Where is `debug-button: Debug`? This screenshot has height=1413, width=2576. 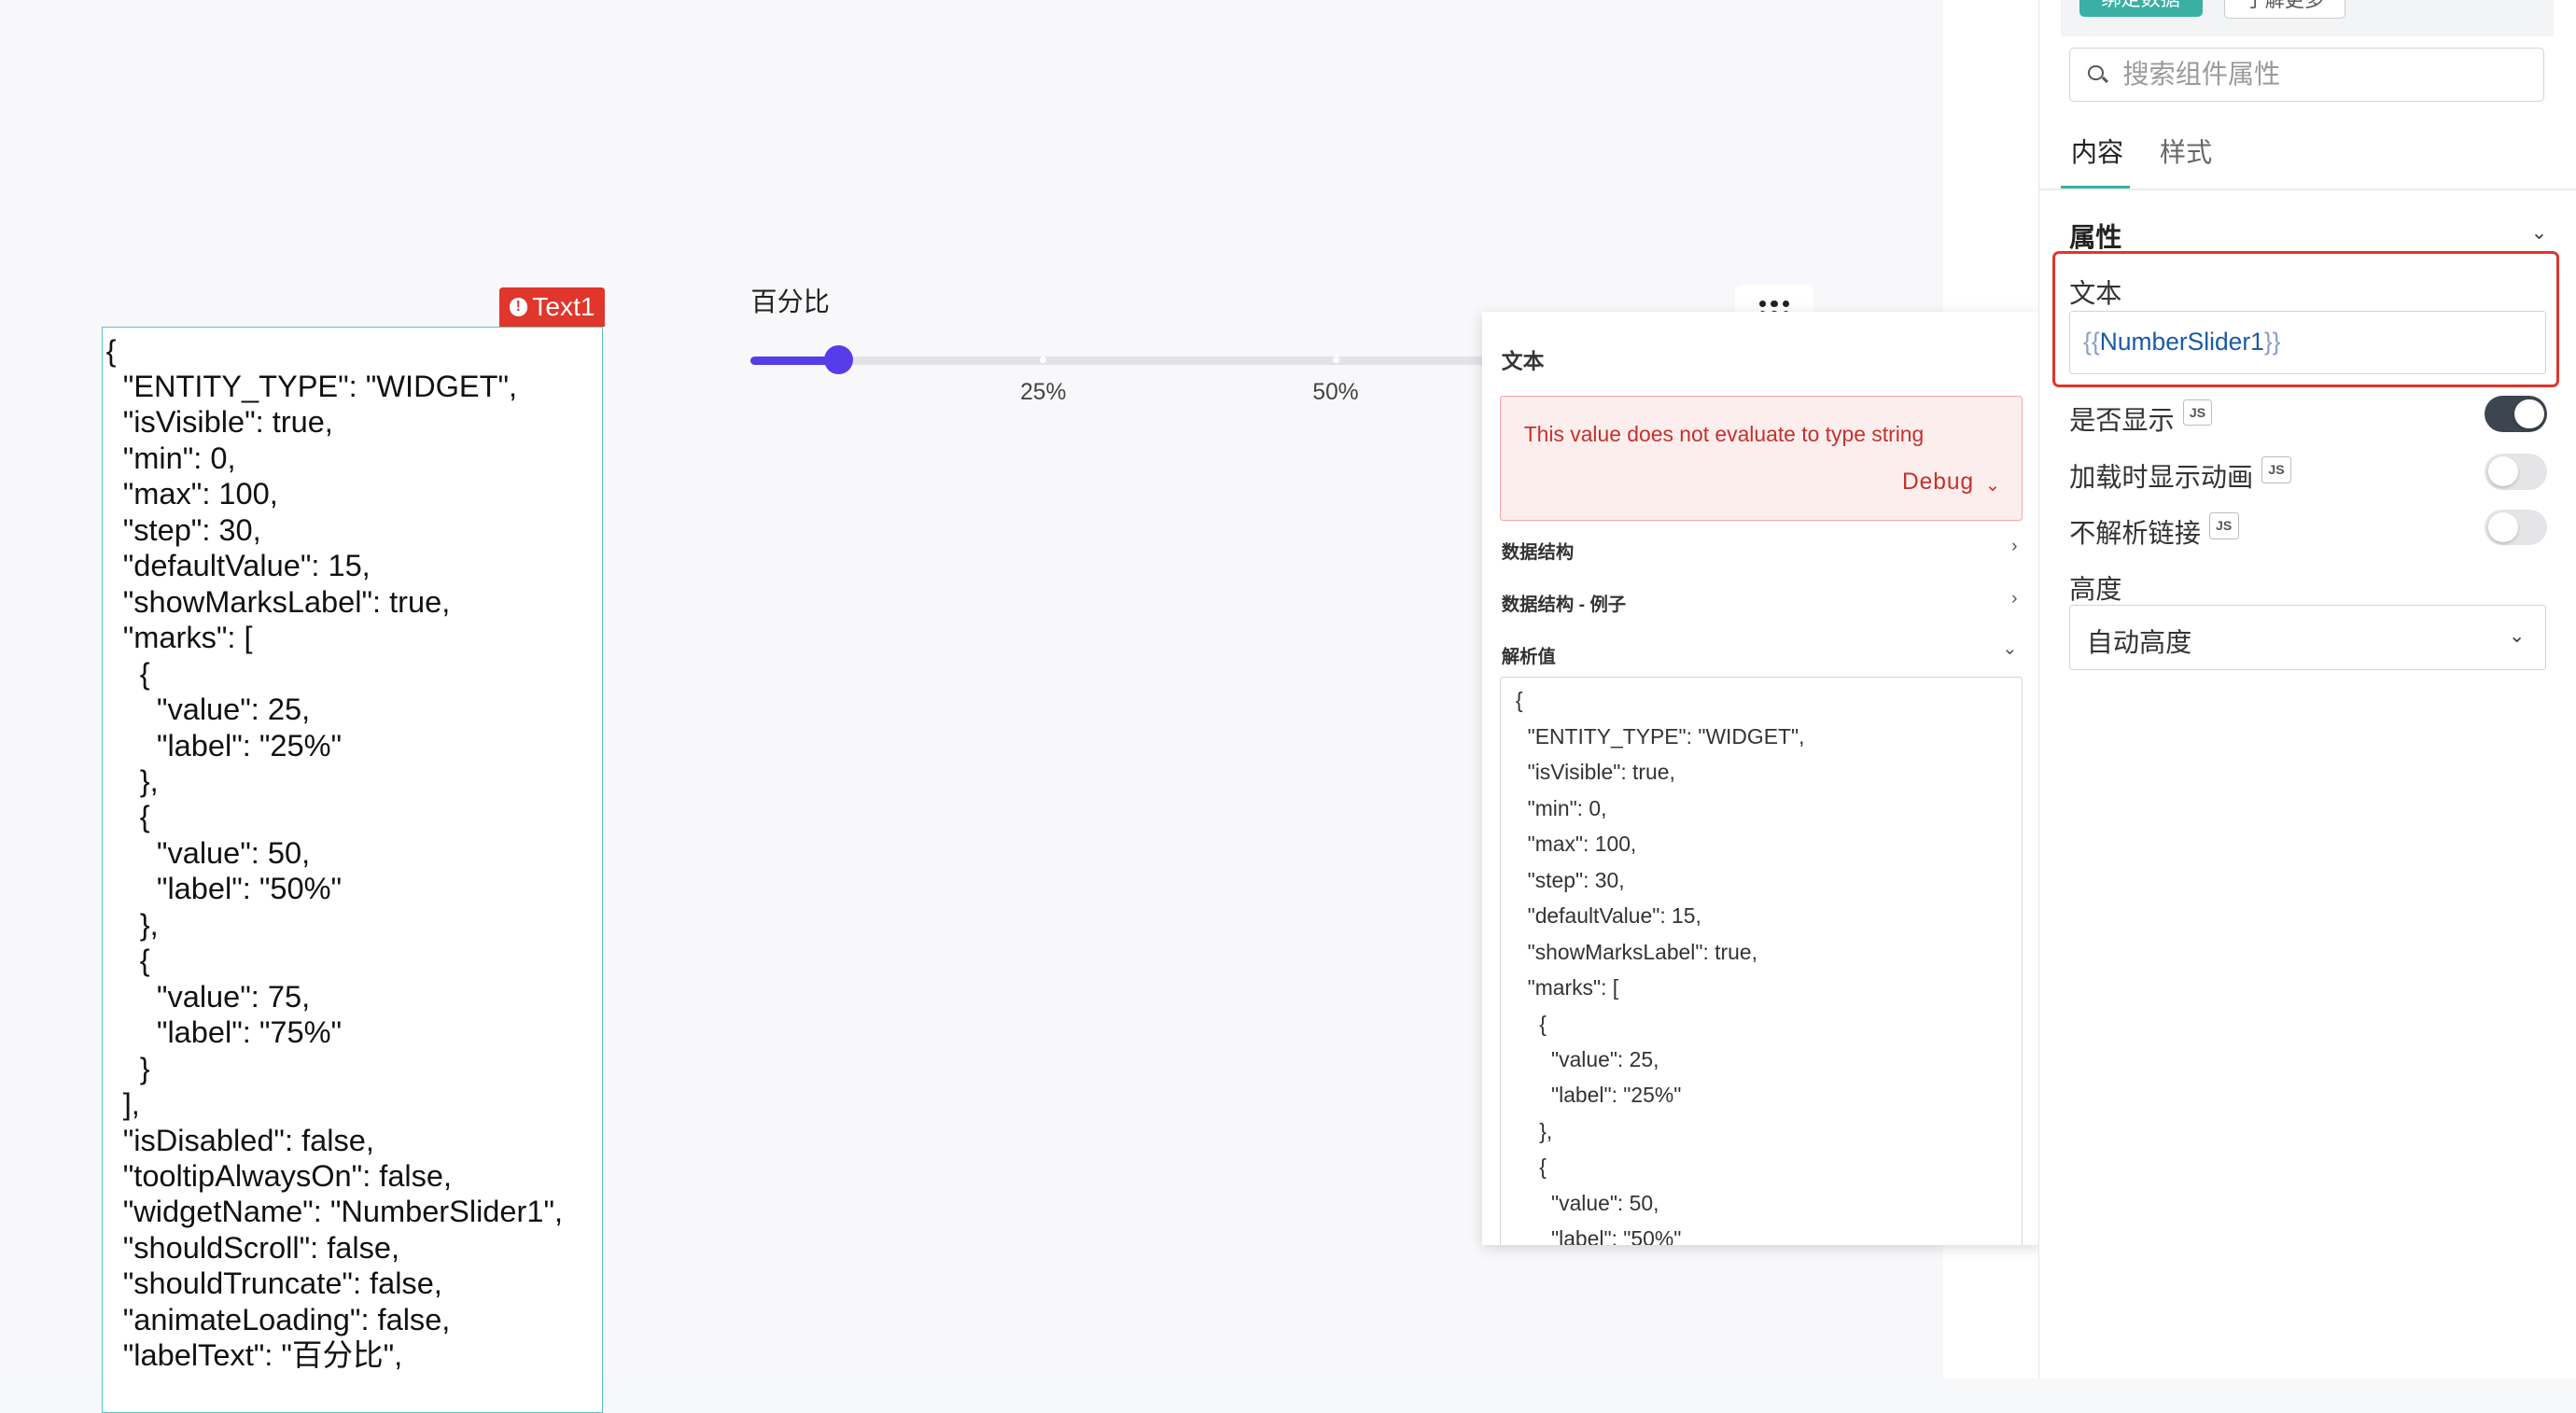 debug-button: Debug is located at coordinates (1938, 482).